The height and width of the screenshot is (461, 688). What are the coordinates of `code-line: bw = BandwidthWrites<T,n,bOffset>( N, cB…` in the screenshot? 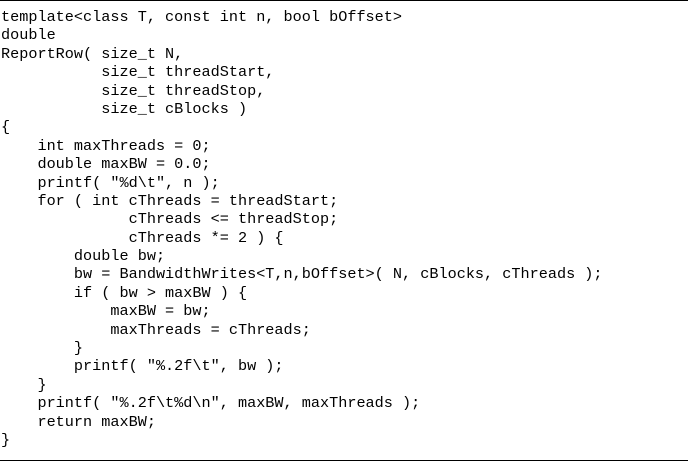 It's located at (302, 274).